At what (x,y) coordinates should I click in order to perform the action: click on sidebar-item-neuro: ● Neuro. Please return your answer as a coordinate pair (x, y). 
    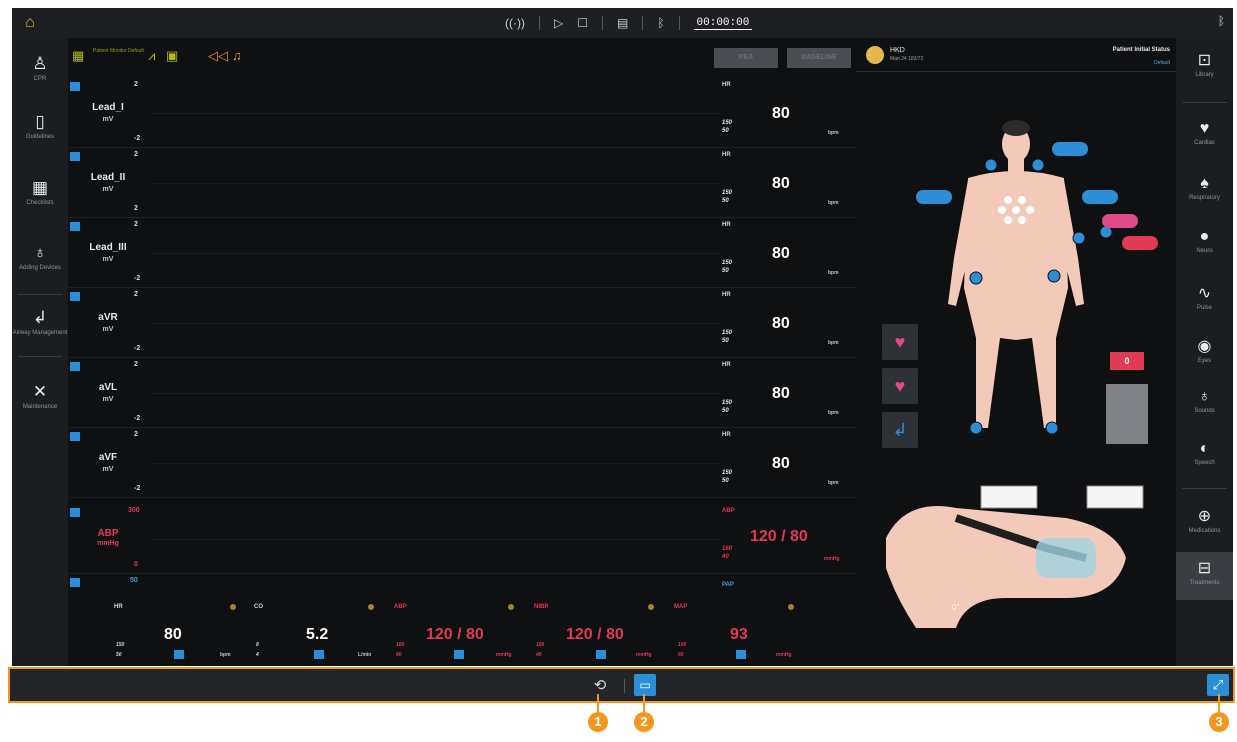
    Looking at the image, I should click on (1204, 241).